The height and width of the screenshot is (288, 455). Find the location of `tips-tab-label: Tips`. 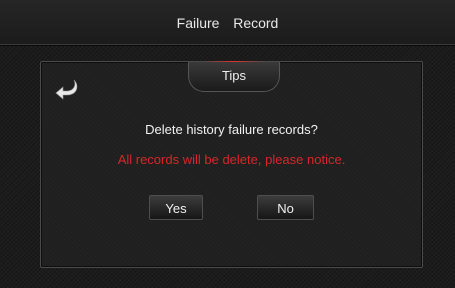

tips-tab-label: Tips is located at coordinates (234, 75).